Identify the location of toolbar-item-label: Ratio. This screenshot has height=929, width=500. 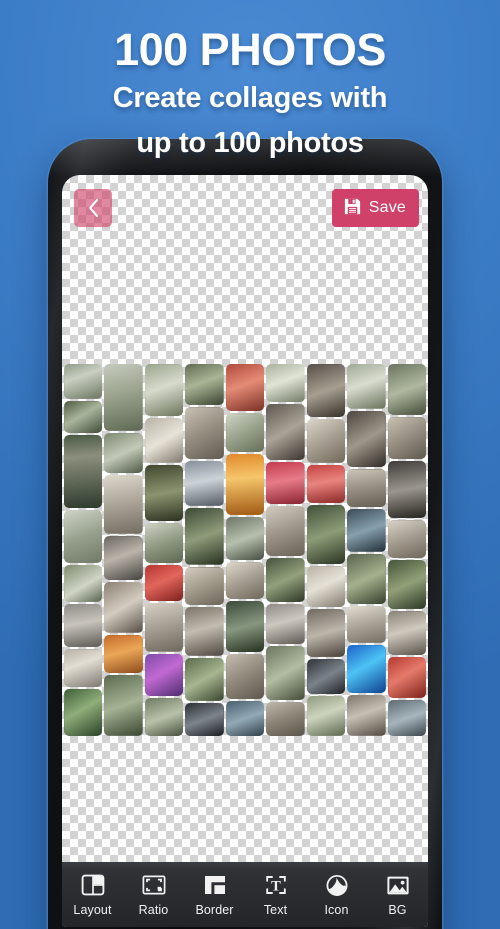
(153, 909).